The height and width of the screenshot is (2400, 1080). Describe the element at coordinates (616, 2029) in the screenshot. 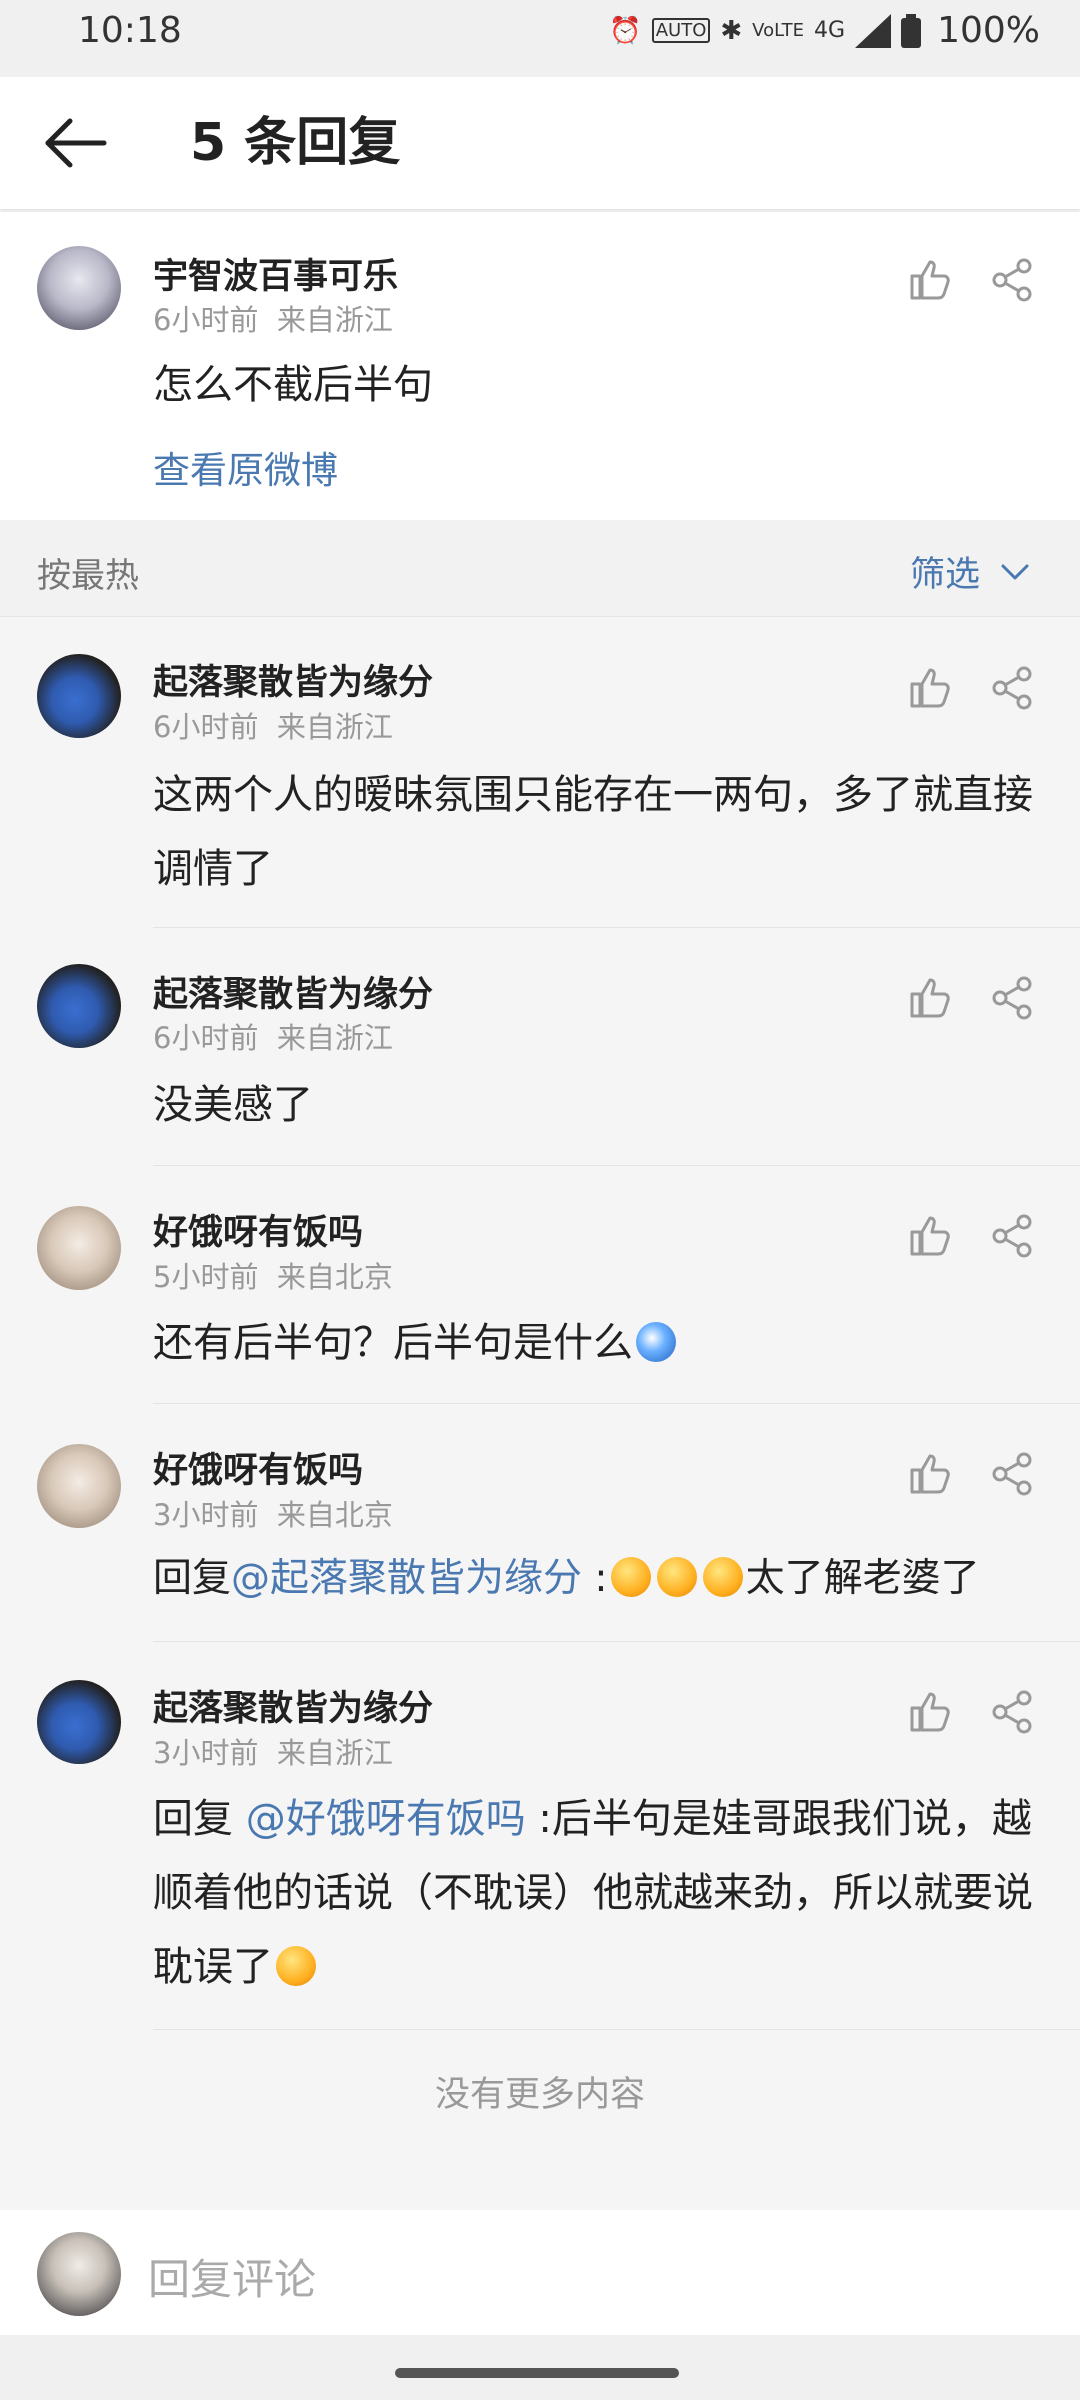

I see `divider` at that location.